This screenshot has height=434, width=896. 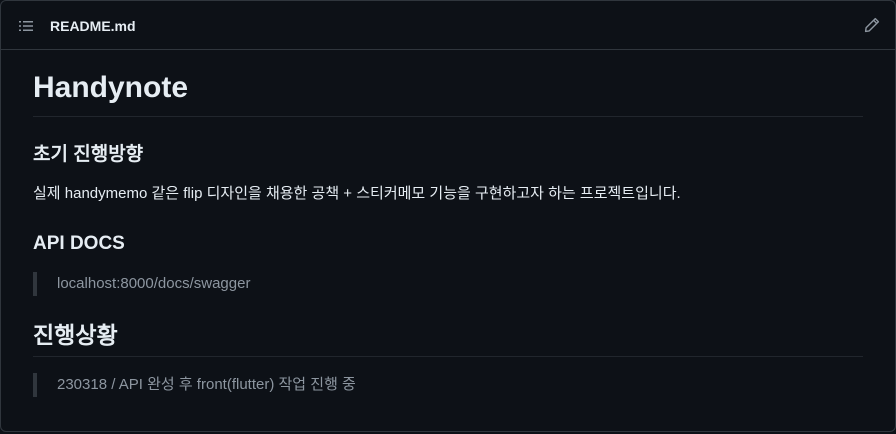 What do you see at coordinates (194, 385) in the screenshot?
I see `blockquote-progress: 230318 / API 완성 후 front(flutter) 작업 진행 중` at bounding box center [194, 385].